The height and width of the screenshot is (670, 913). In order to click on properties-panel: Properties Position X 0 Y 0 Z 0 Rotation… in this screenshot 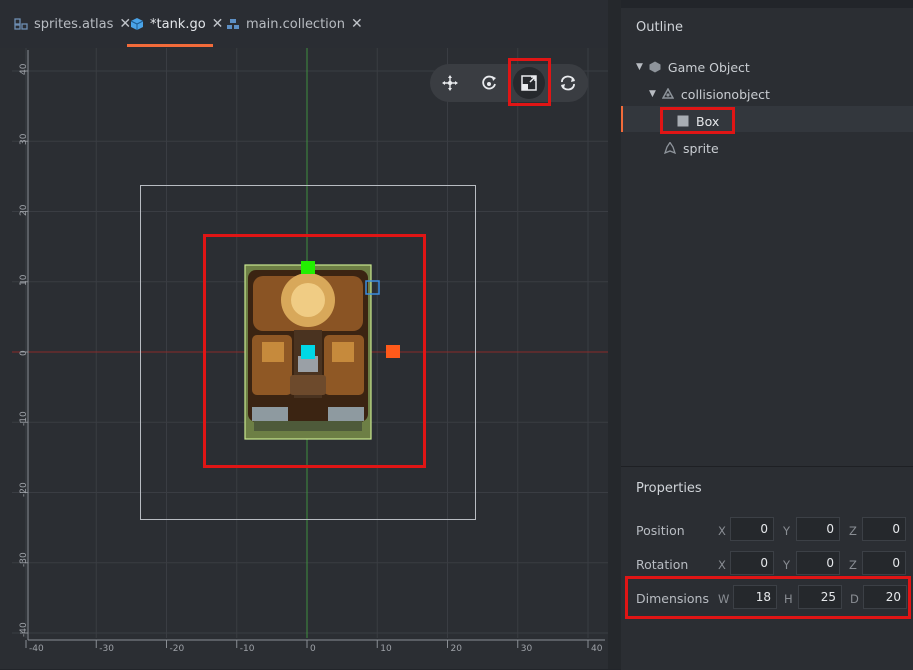, I will do `click(767, 568)`.